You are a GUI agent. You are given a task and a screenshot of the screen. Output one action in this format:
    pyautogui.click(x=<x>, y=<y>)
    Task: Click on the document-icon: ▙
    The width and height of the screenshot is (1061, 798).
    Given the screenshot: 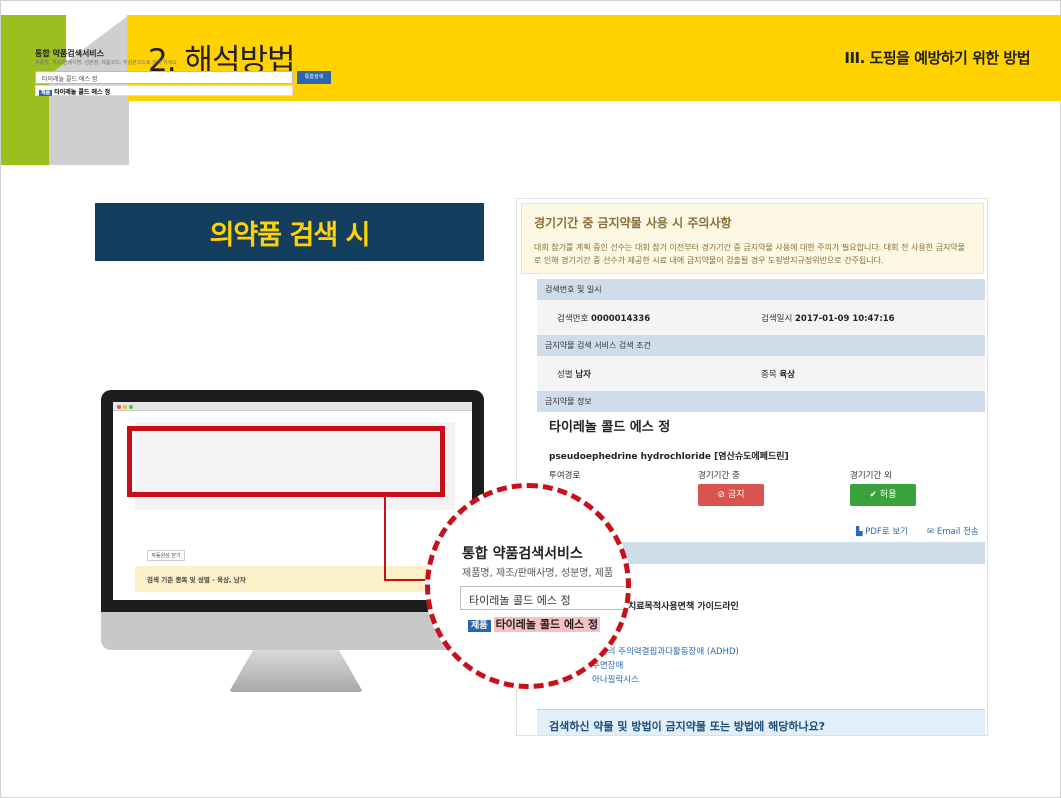 What is the action you would take?
    pyautogui.click(x=861, y=532)
    